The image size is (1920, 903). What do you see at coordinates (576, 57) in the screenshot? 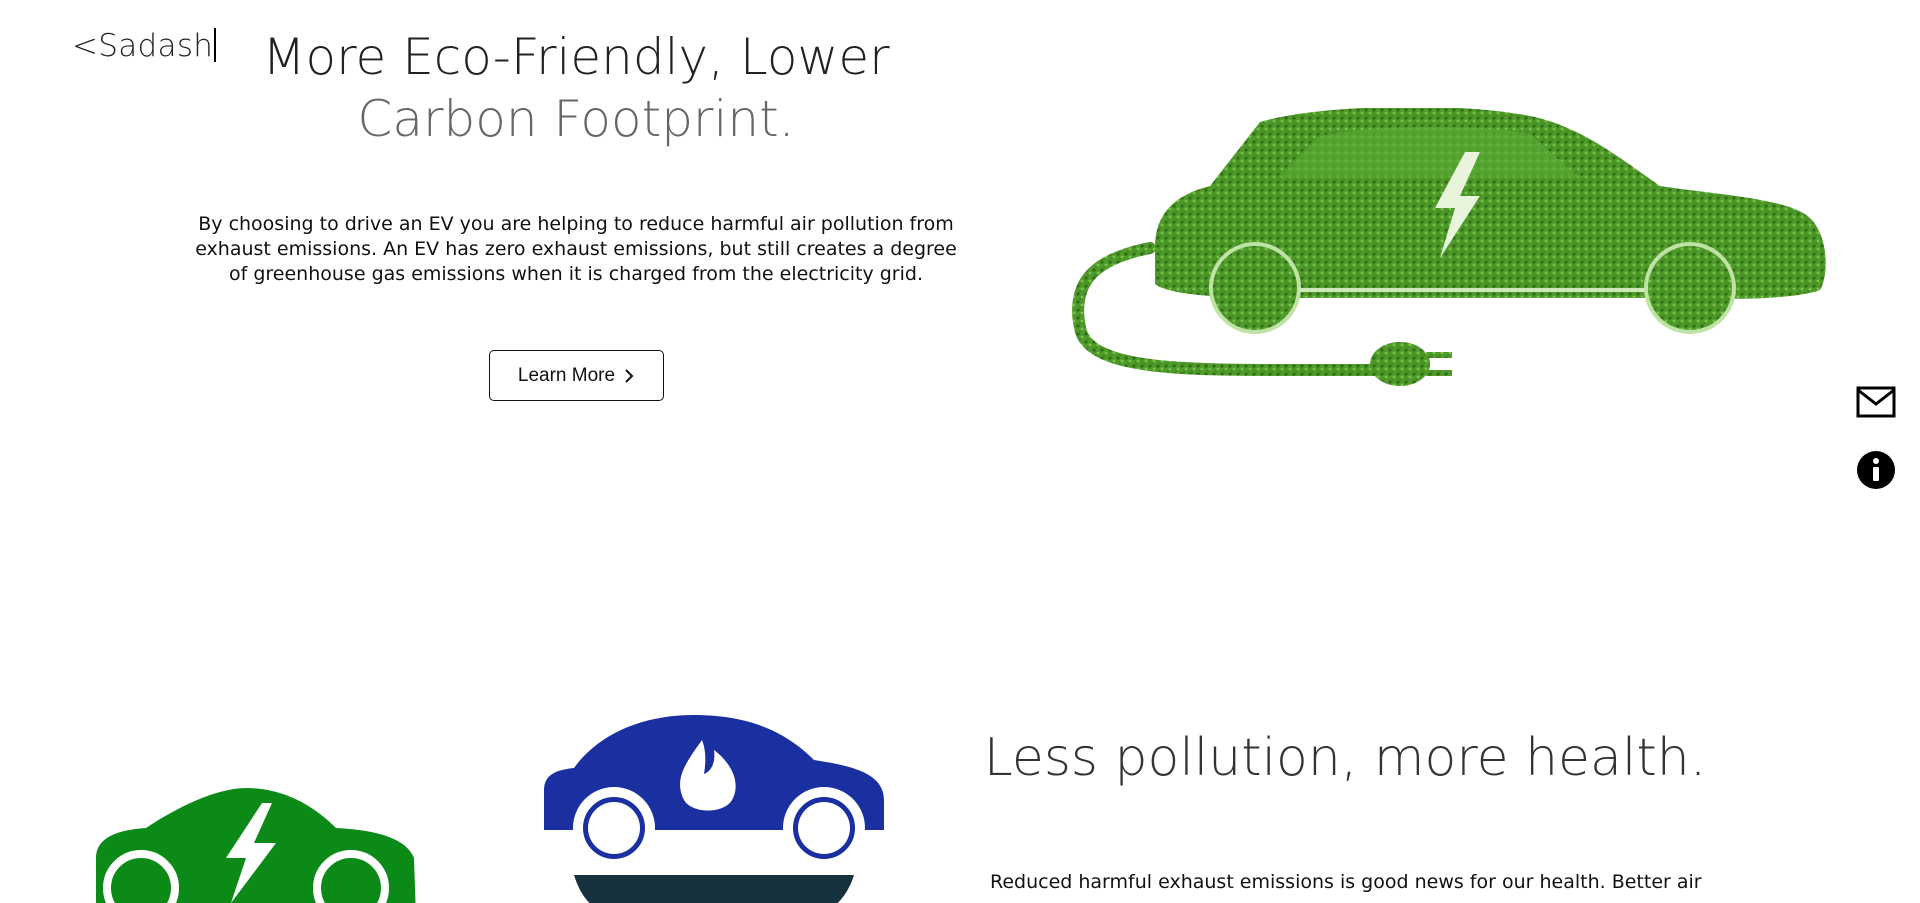
I see `hero-title-line1: More Eco-Friendly, Lower` at bounding box center [576, 57].